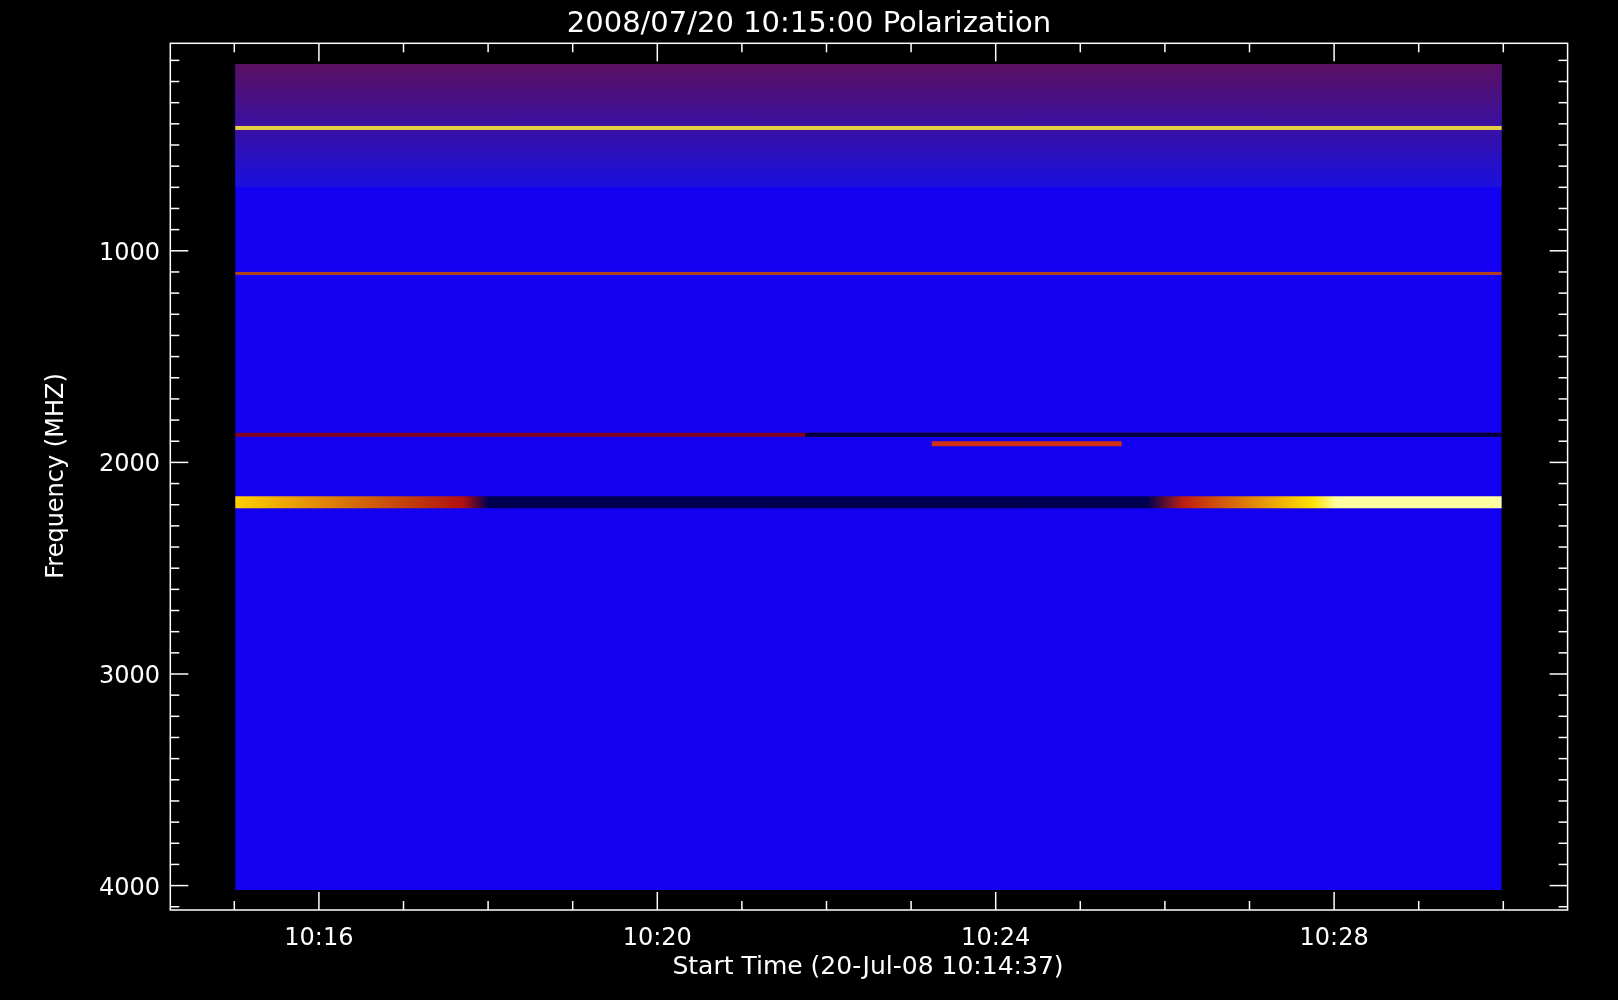 The image size is (1618, 1000). I want to click on y-tick-label: 3000, so click(129, 675).